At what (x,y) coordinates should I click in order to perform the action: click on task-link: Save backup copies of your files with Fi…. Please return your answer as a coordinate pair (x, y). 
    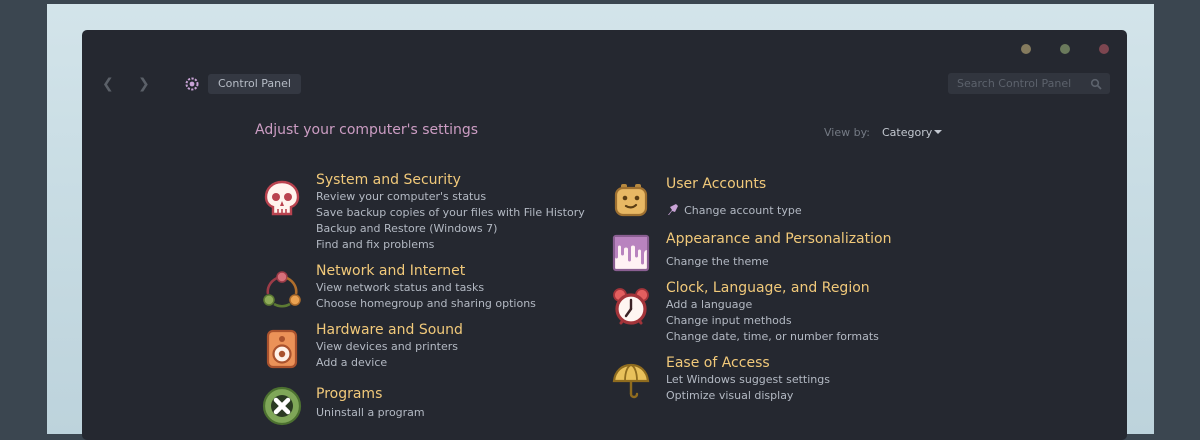
    Looking at the image, I should click on (450, 213).